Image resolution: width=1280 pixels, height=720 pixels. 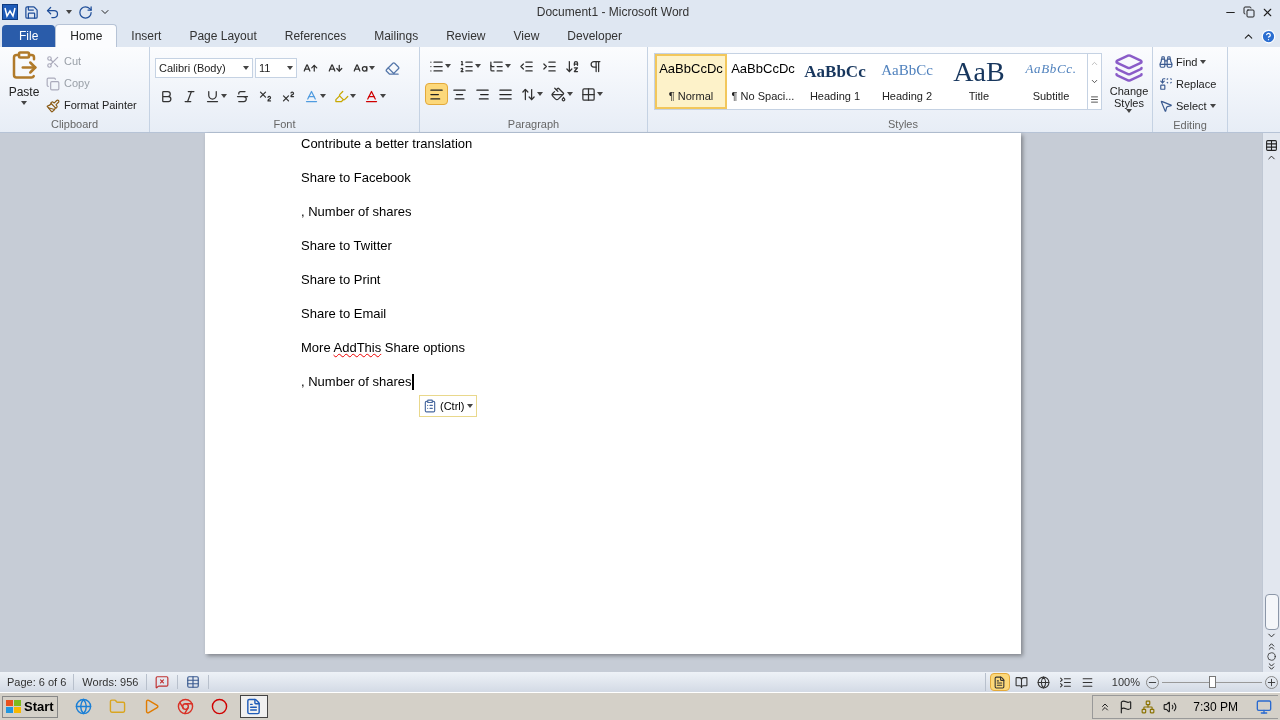 I want to click on decrease-indent-icon, so click(x=526, y=66).